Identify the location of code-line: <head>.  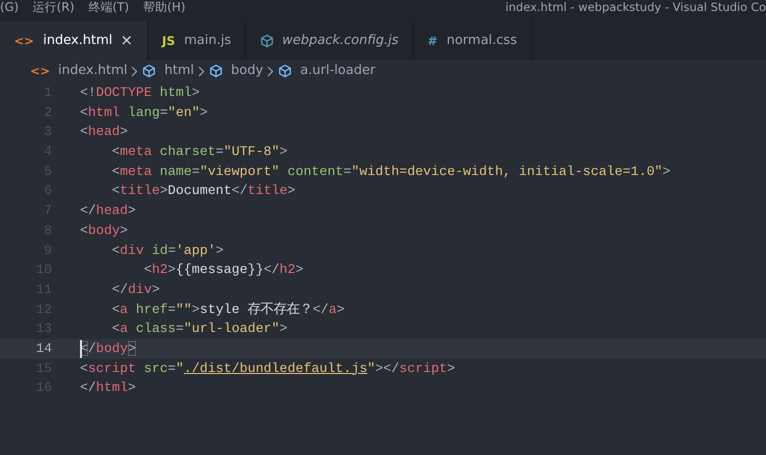
(104, 132).